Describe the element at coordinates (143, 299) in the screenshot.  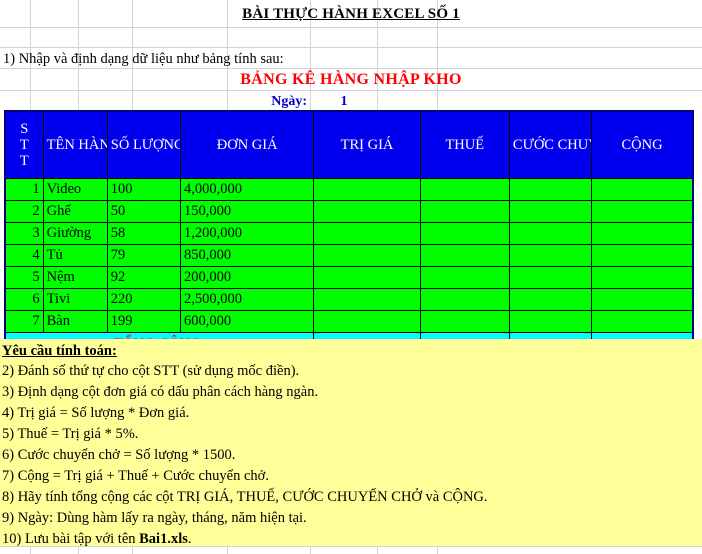
I see `cell-so-luong: 220` at that location.